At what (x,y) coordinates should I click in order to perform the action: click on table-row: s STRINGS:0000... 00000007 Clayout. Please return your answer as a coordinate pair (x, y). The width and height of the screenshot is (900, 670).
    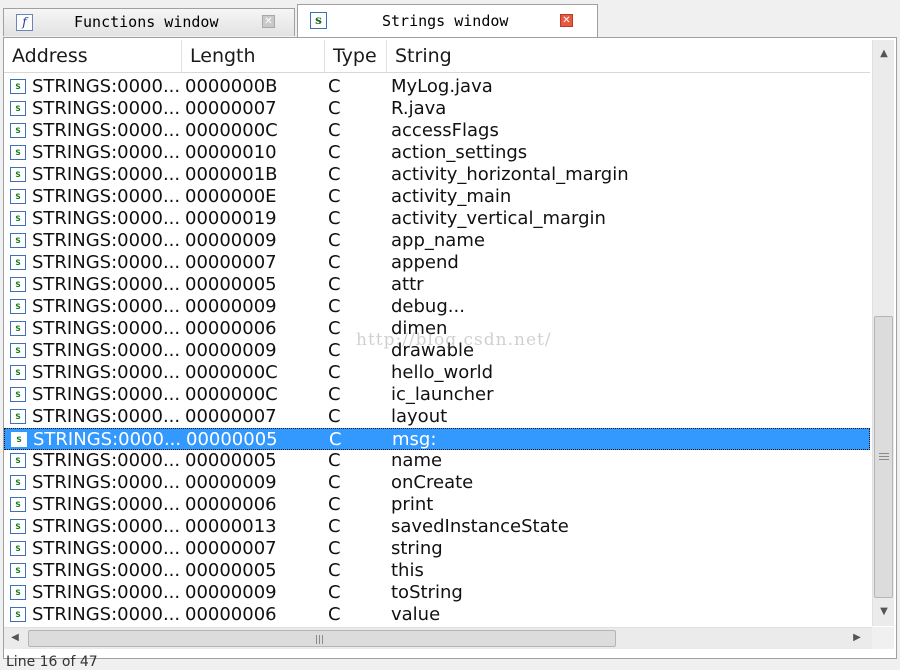
    Looking at the image, I should click on (437, 417).